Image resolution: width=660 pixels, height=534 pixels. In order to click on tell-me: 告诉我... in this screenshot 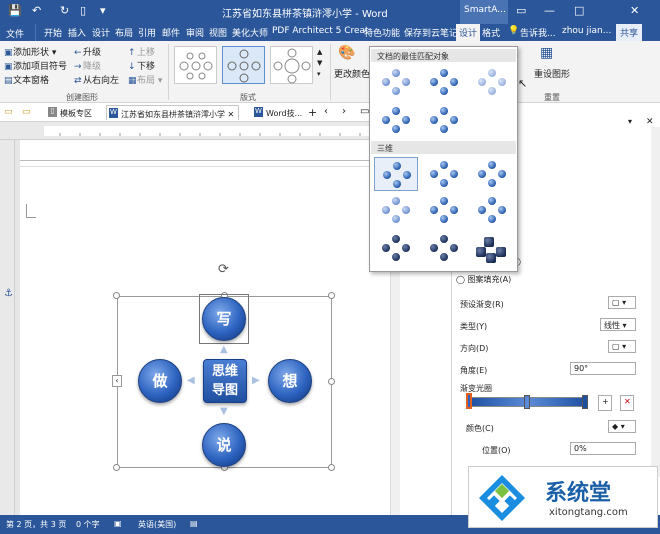, I will do `click(538, 32)`.